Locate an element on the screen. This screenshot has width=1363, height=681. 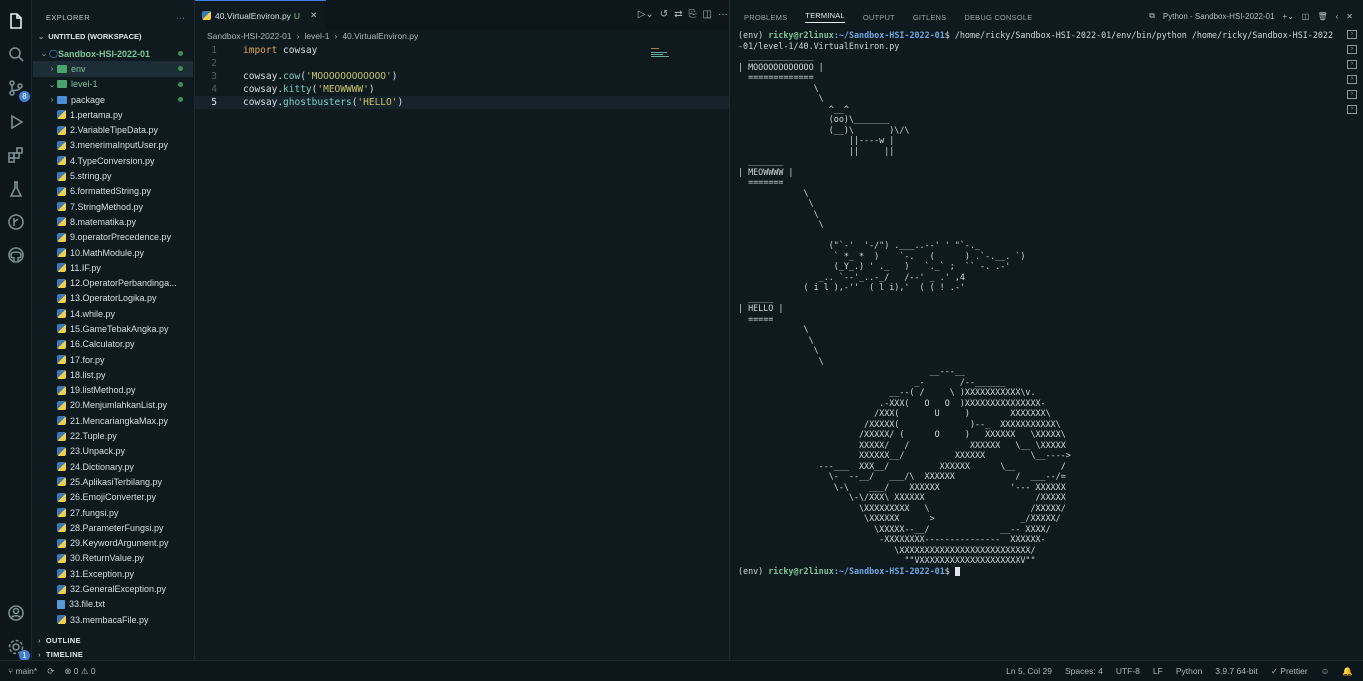
tree-item: 26.EmojiConverter.py is located at coordinates (113, 497).